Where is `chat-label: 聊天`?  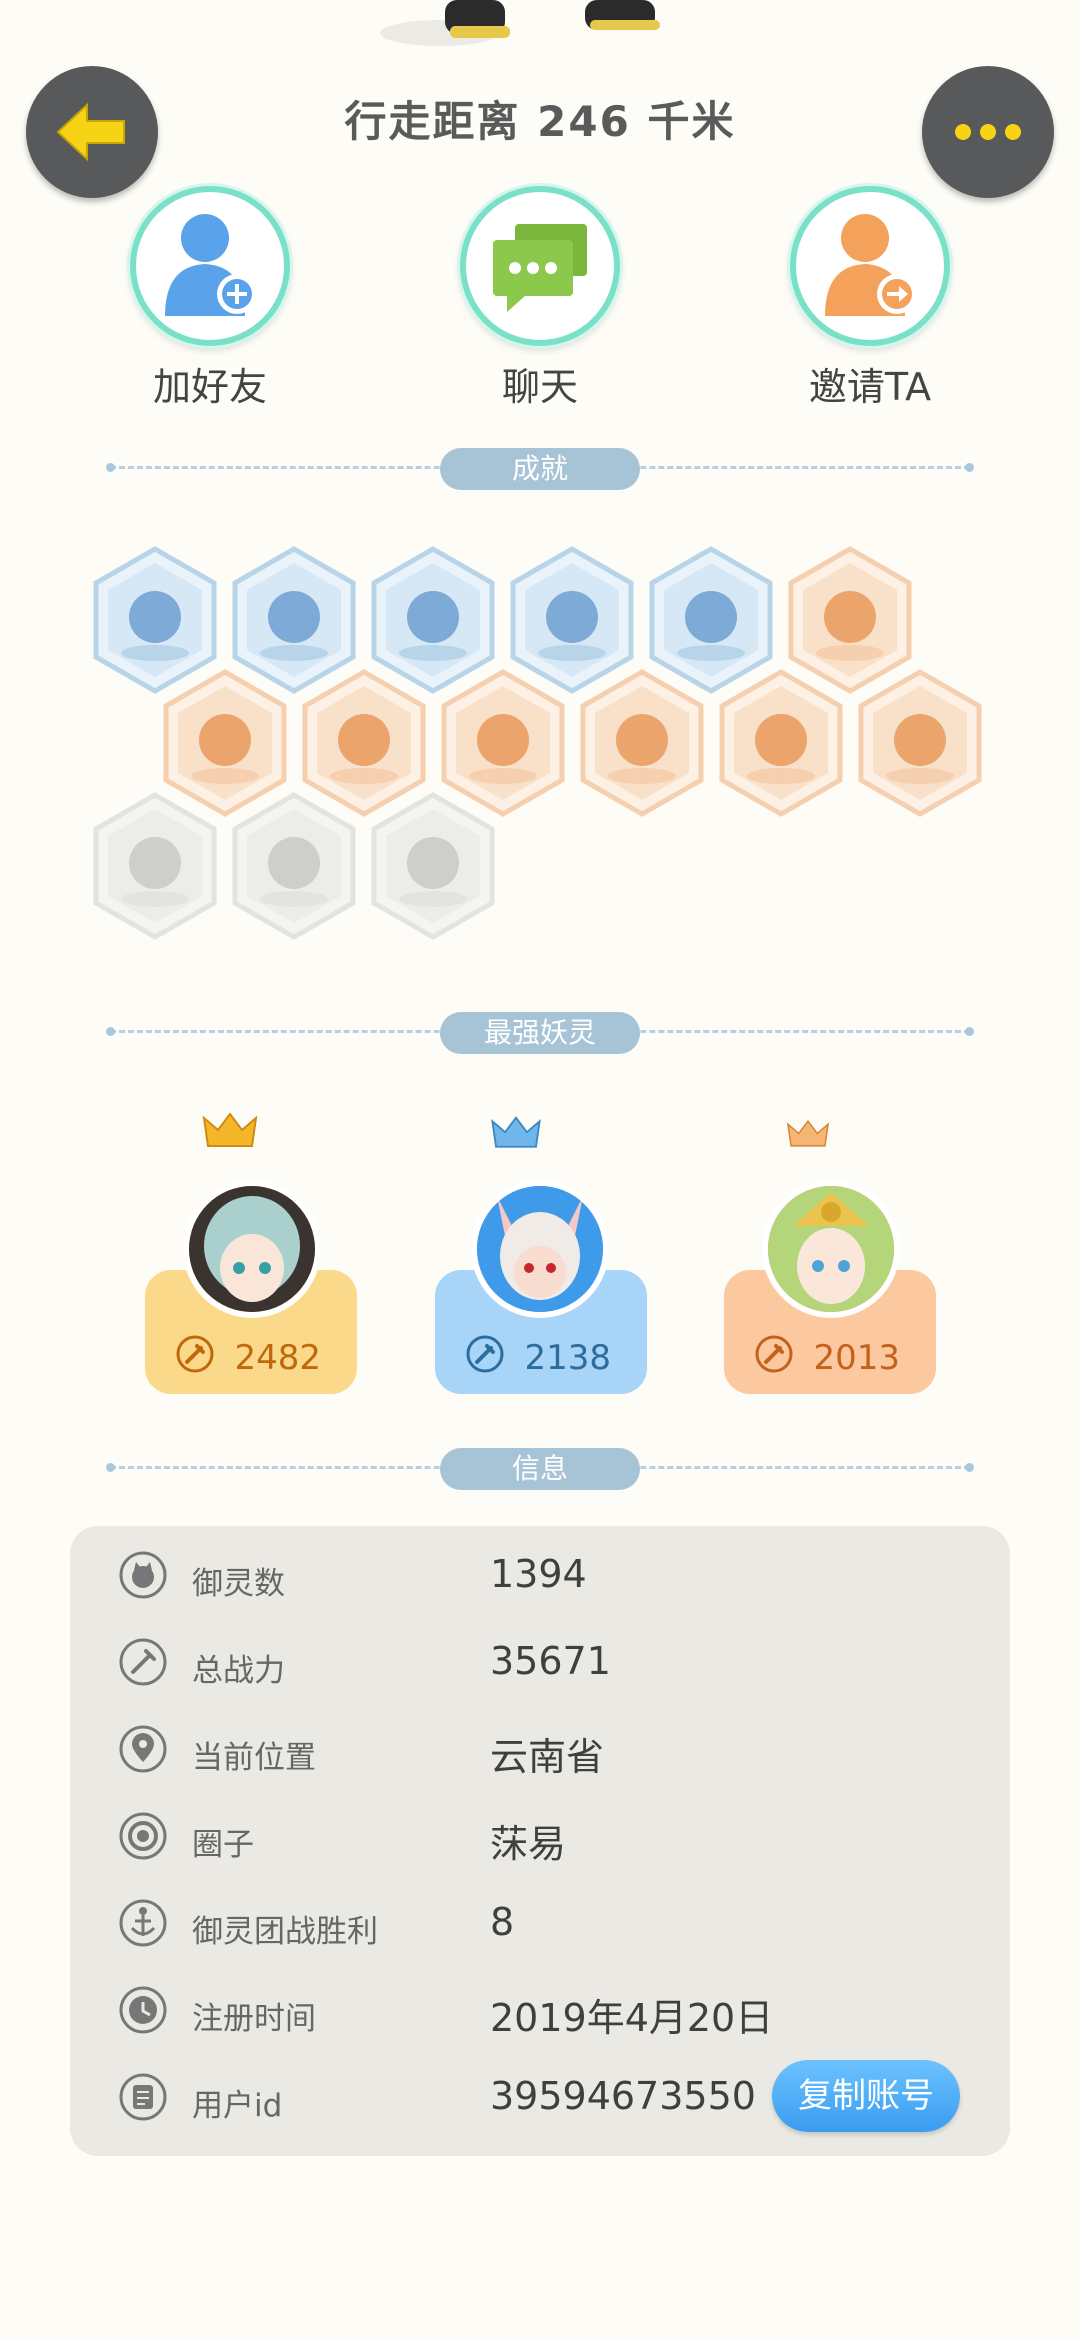
chat-label: 聊天 is located at coordinates (539, 387).